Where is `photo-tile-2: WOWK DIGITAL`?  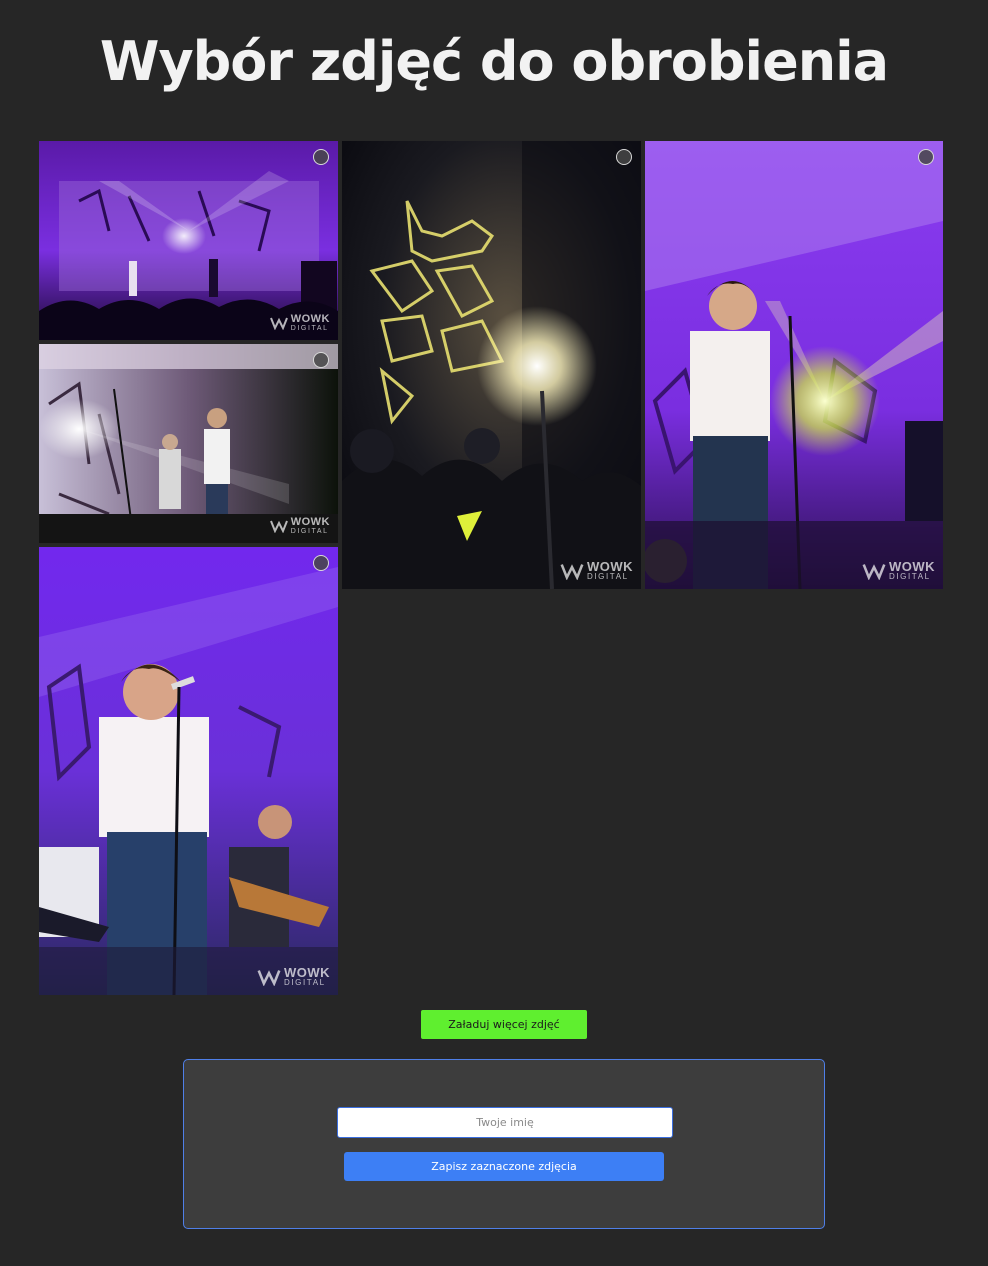
photo-tile-2: WOWK DIGITAL is located at coordinates (491, 365).